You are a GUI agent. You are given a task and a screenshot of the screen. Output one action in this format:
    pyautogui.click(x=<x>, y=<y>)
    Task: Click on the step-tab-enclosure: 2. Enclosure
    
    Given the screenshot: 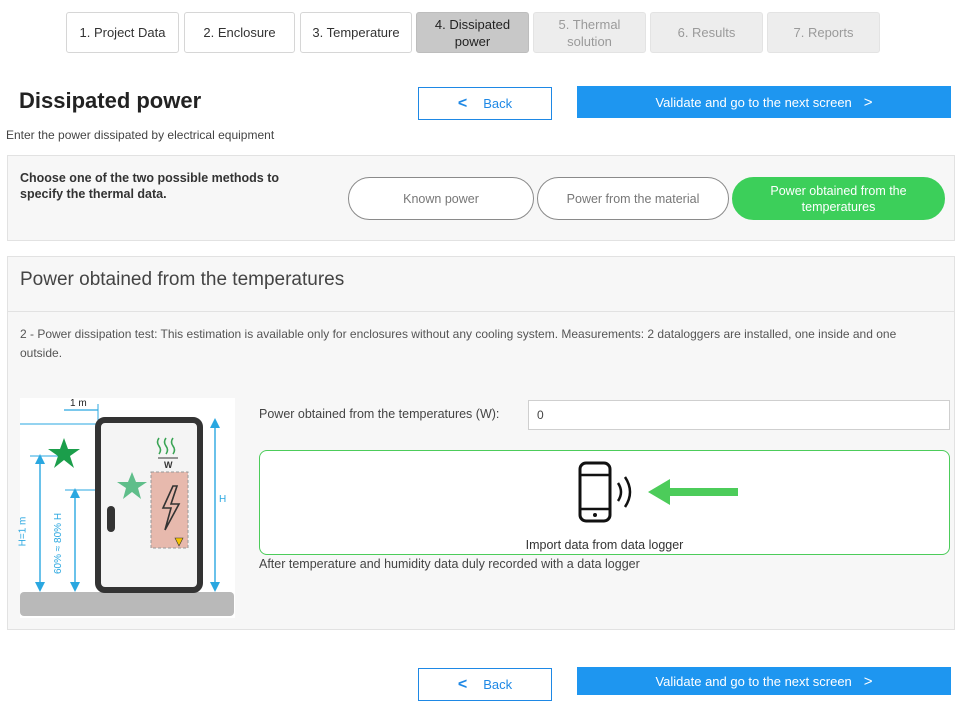 What is the action you would take?
    pyautogui.click(x=239, y=32)
    